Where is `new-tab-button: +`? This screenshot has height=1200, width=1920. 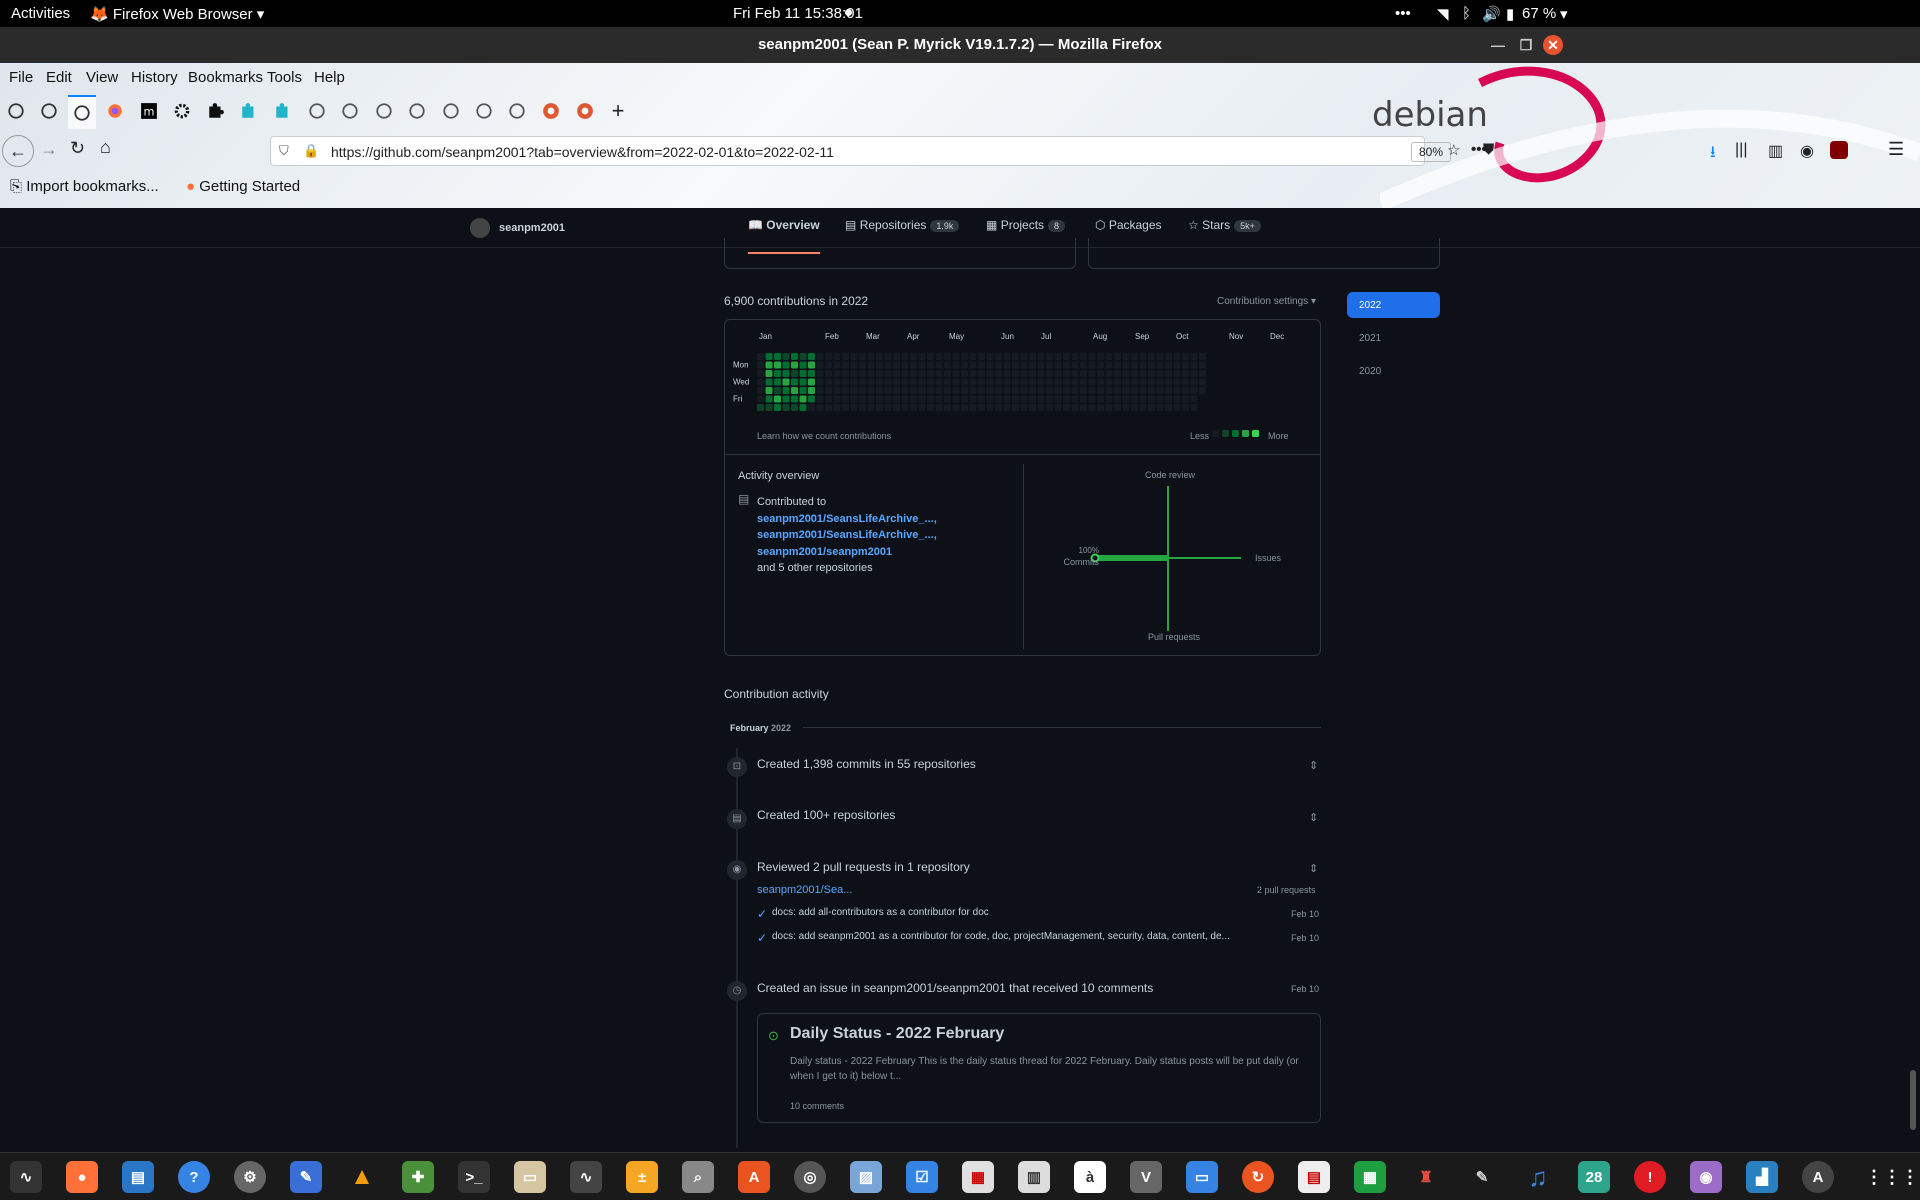 new-tab-button: + is located at coordinates (618, 111).